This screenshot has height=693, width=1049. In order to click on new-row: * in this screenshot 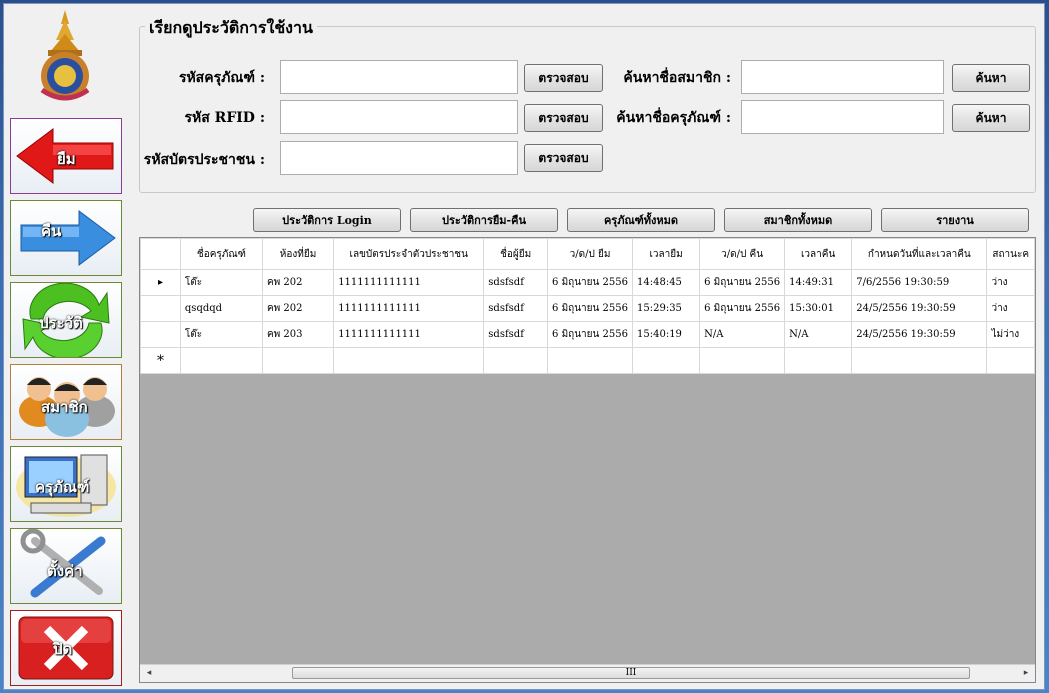, I will do `click(587, 360)`.